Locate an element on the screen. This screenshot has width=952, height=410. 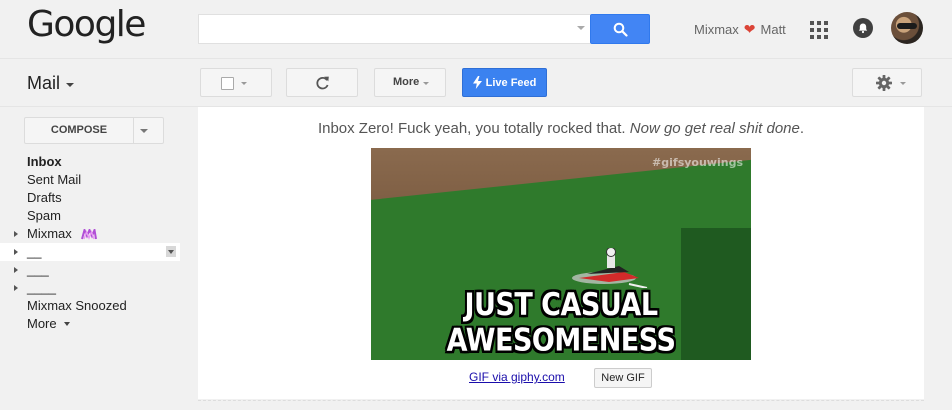
panel-bottom-border is located at coordinates (561, 400).